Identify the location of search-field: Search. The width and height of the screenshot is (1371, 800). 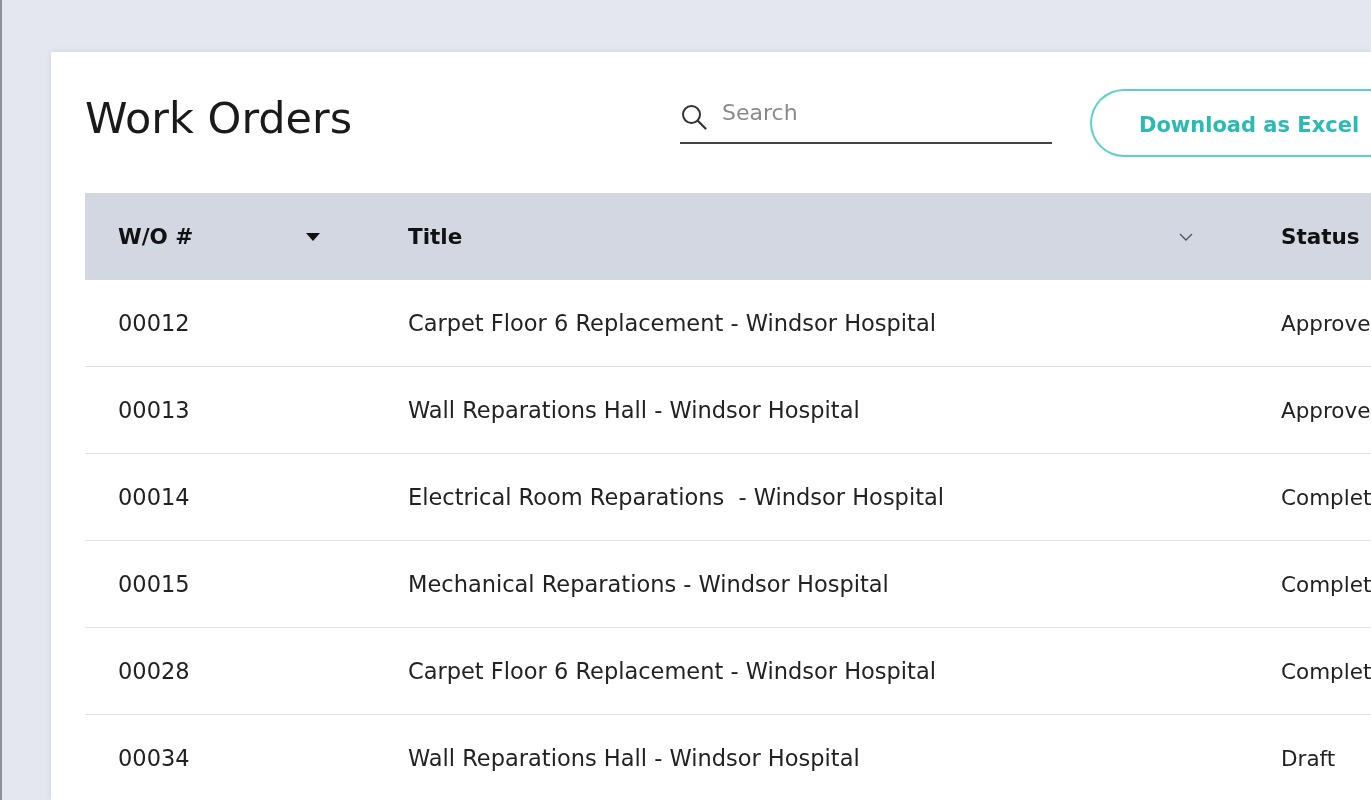
(866, 116).